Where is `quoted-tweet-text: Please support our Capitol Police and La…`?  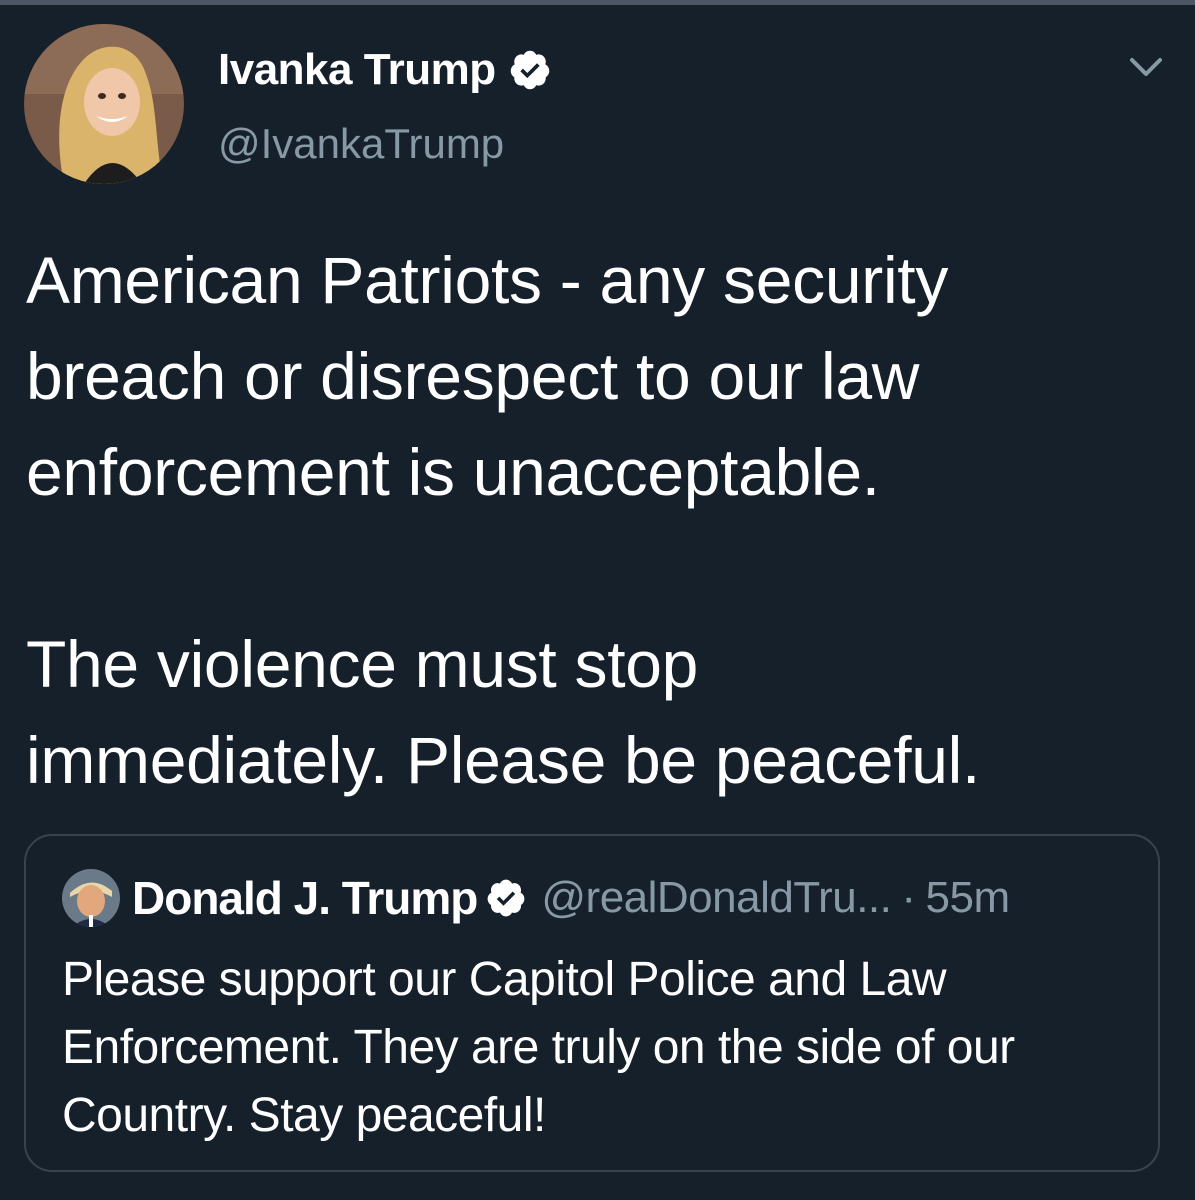
quoted-tweet-text: Please support our Capitol Police and La… is located at coordinates (538, 1047).